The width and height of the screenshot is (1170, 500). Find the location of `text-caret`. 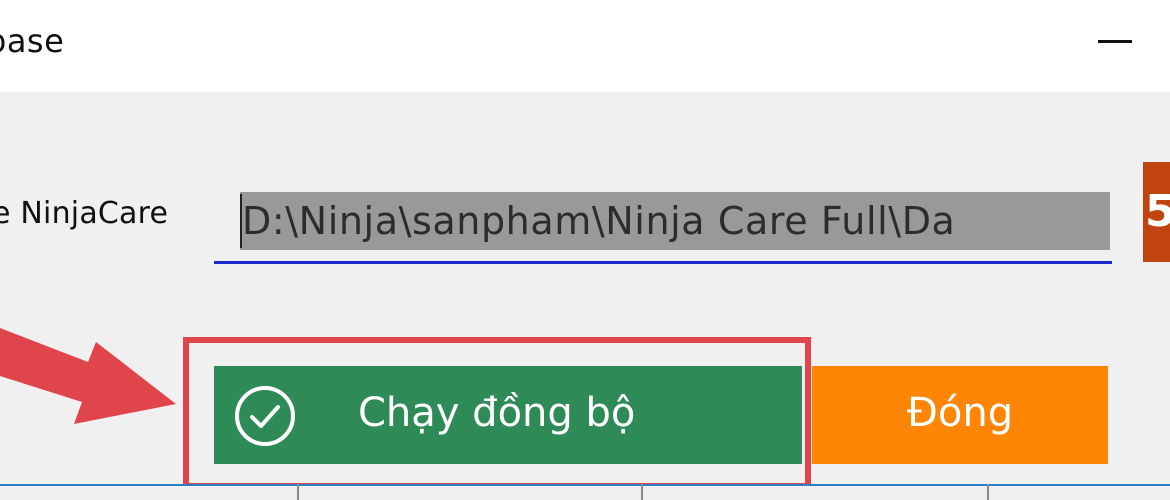

text-caret is located at coordinates (241, 221).